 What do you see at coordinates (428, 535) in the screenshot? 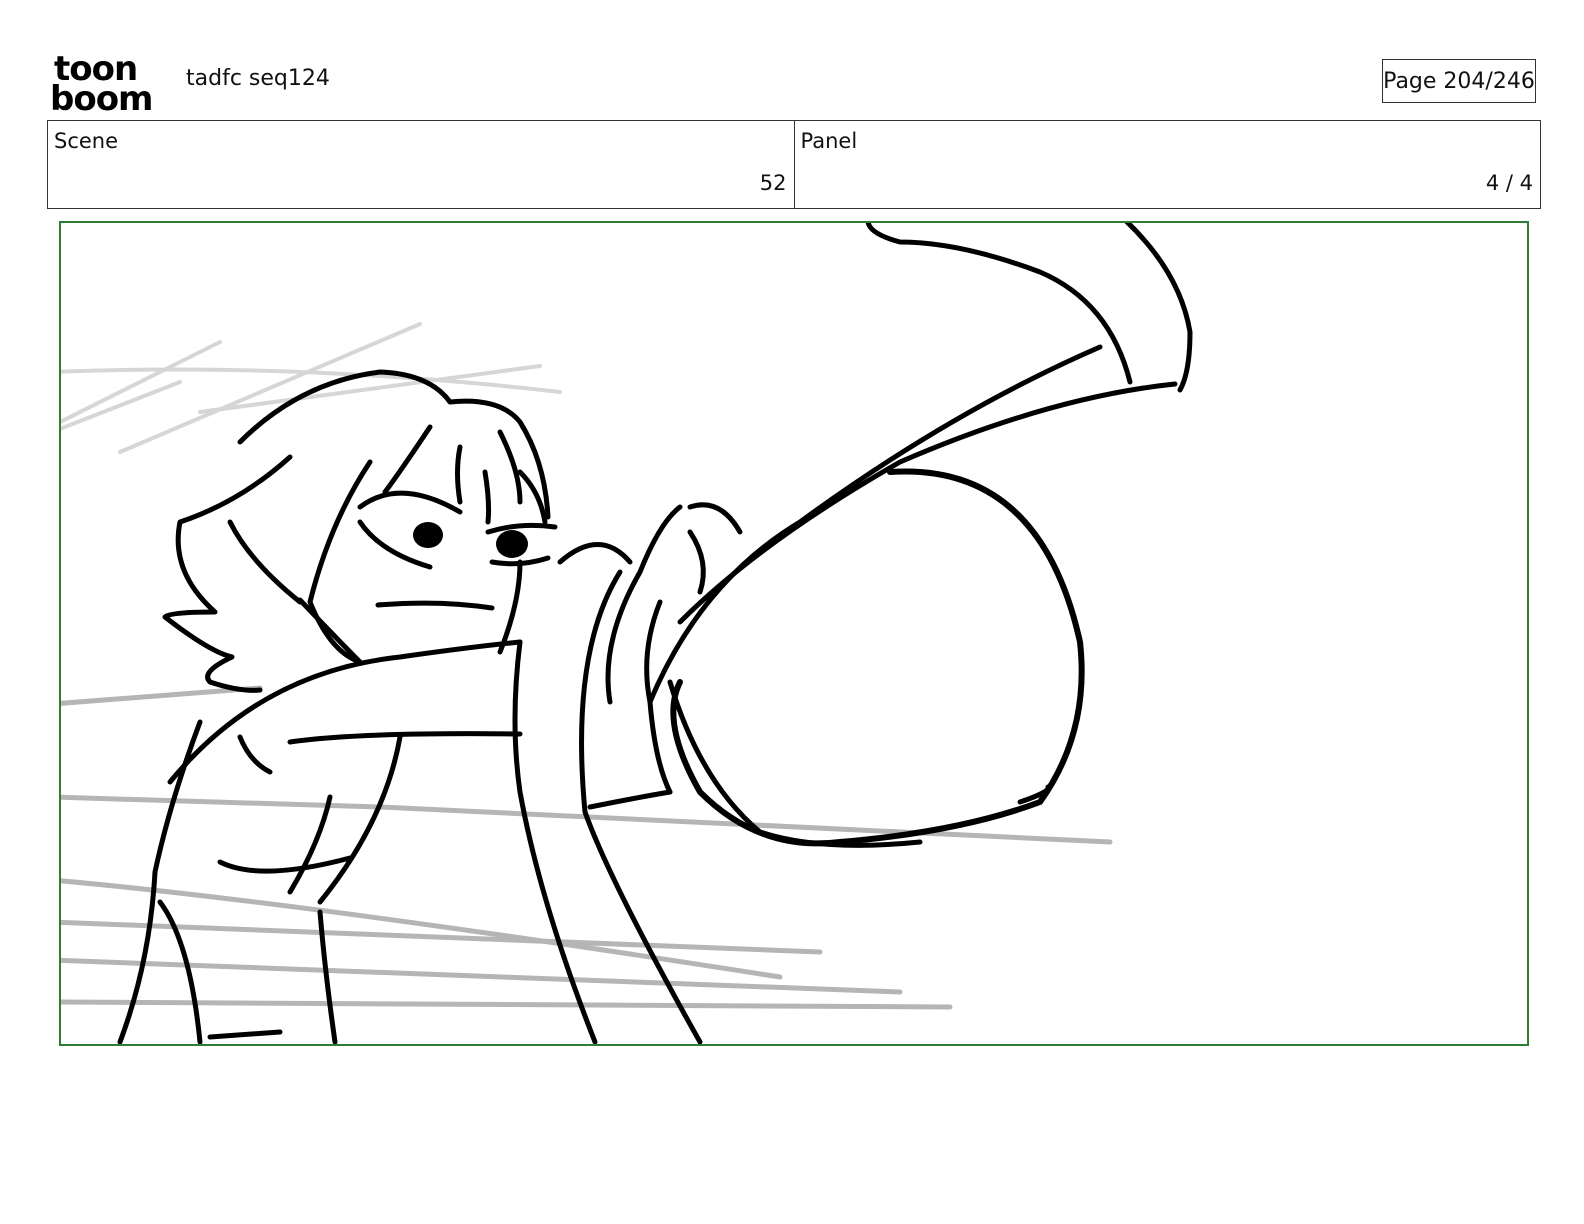
I see `eye-pupil-left` at bounding box center [428, 535].